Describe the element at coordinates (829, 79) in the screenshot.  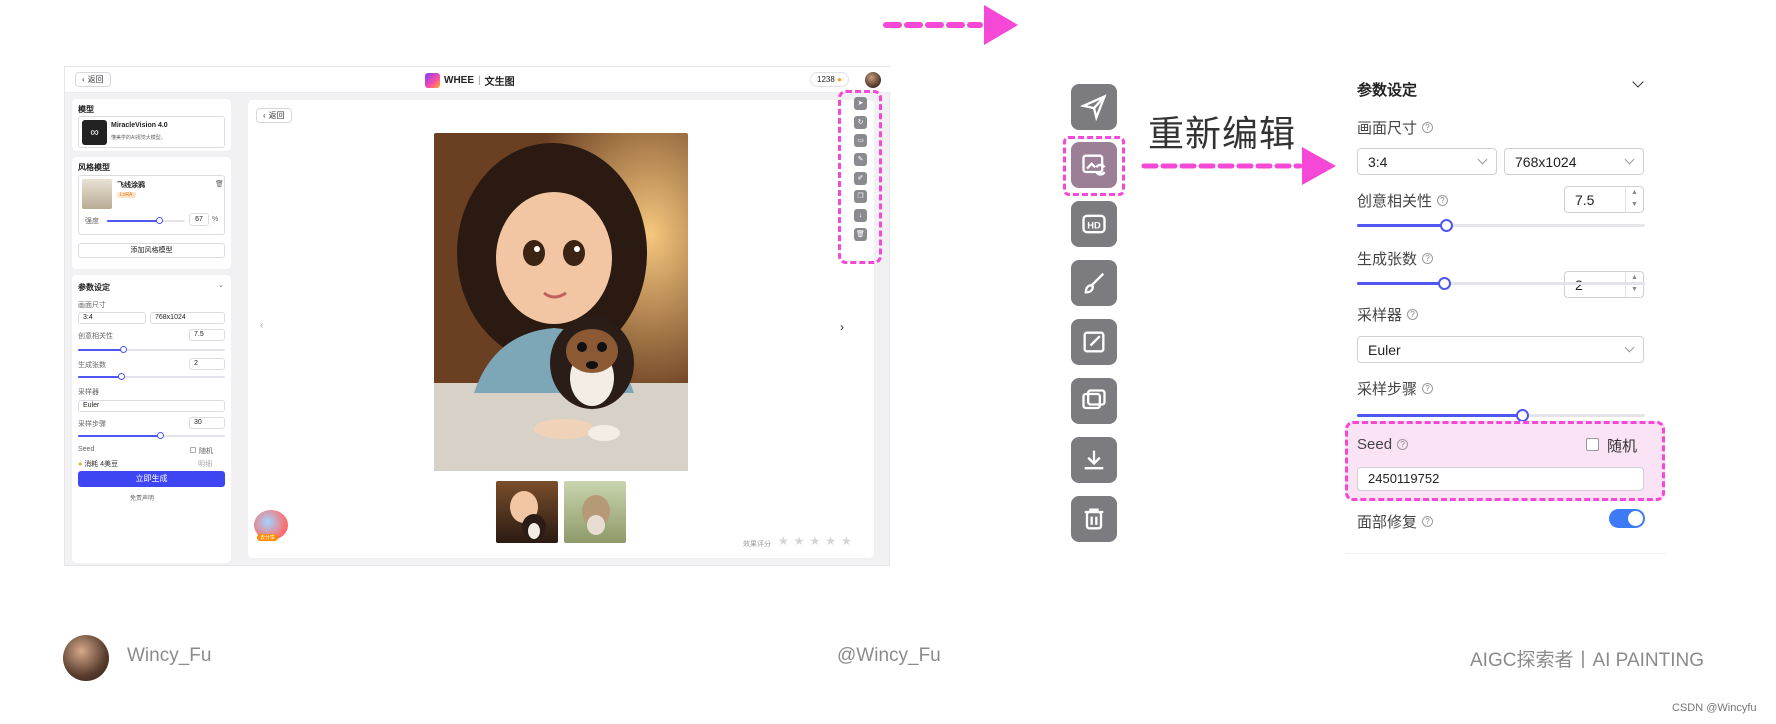
I see `credits-badge: 1238 ●` at that location.